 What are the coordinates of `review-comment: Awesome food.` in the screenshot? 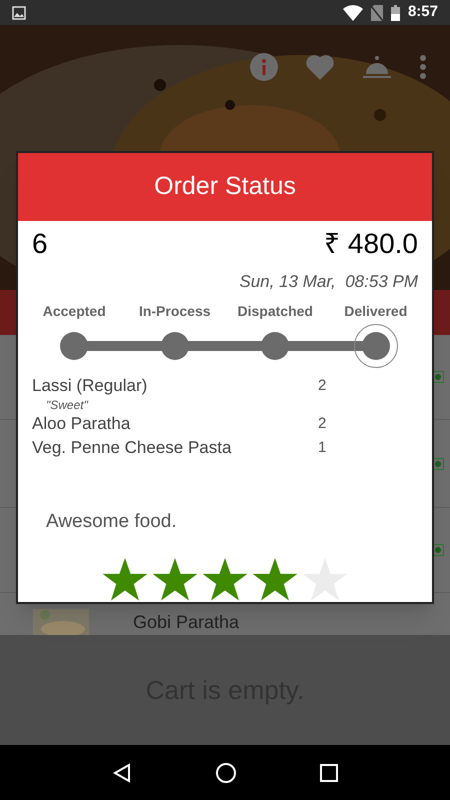 It's located at (111, 521).